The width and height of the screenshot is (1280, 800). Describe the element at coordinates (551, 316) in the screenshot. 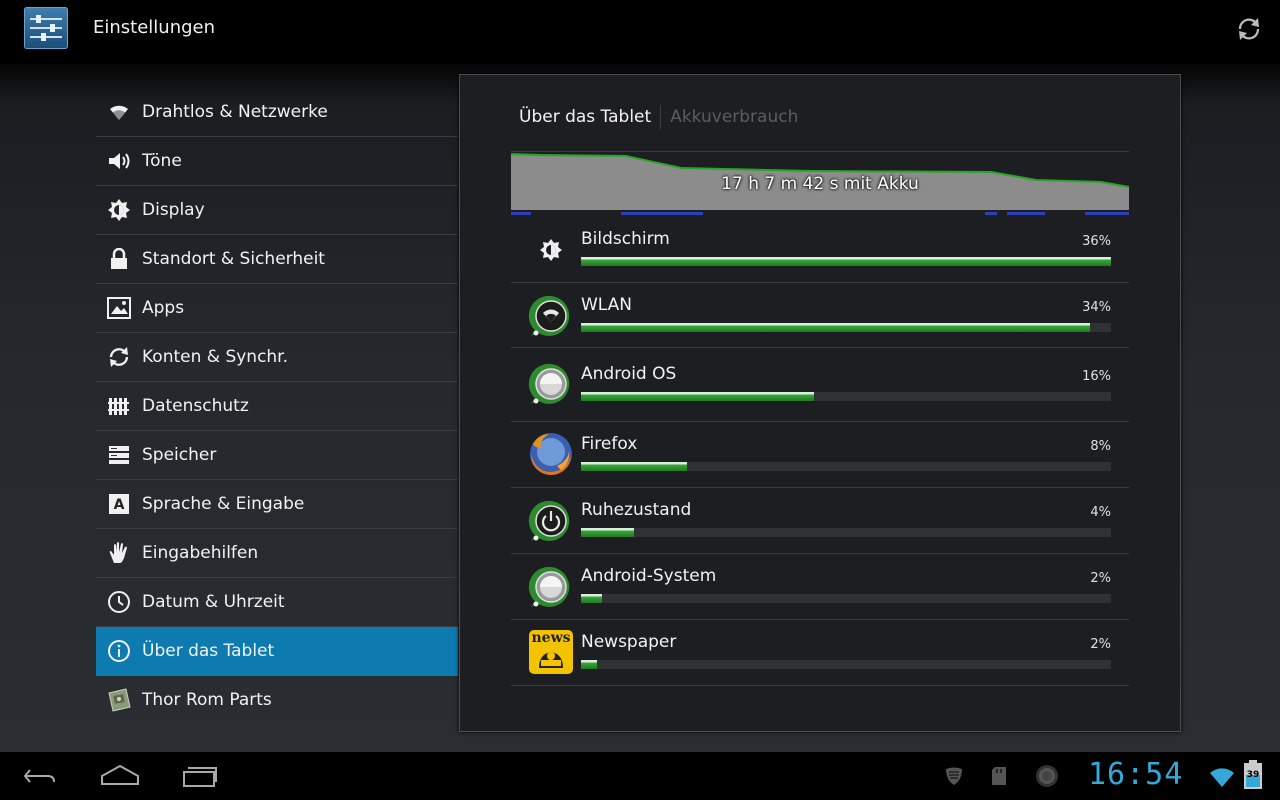

I see `wifi-app-icon` at that location.